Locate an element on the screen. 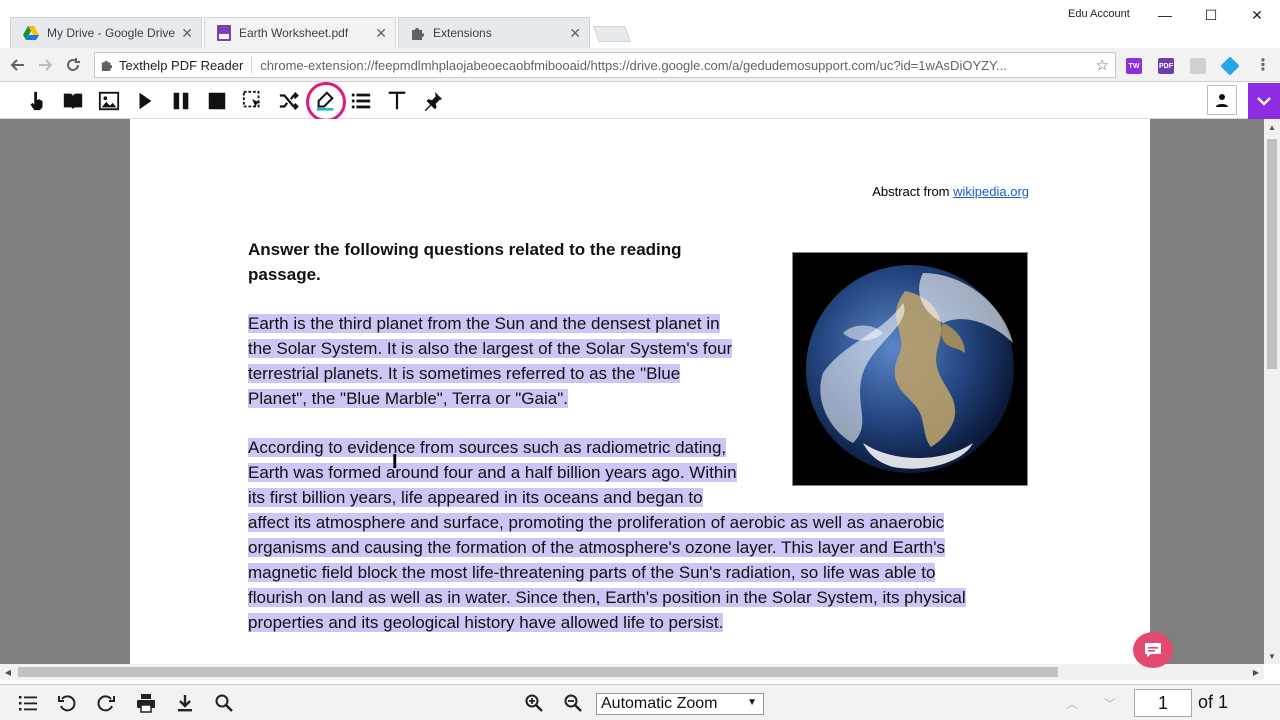 The height and width of the screenshot is (720, 1280). dropdown-caret-icon: ▼ is located at coordinates (752, 702).